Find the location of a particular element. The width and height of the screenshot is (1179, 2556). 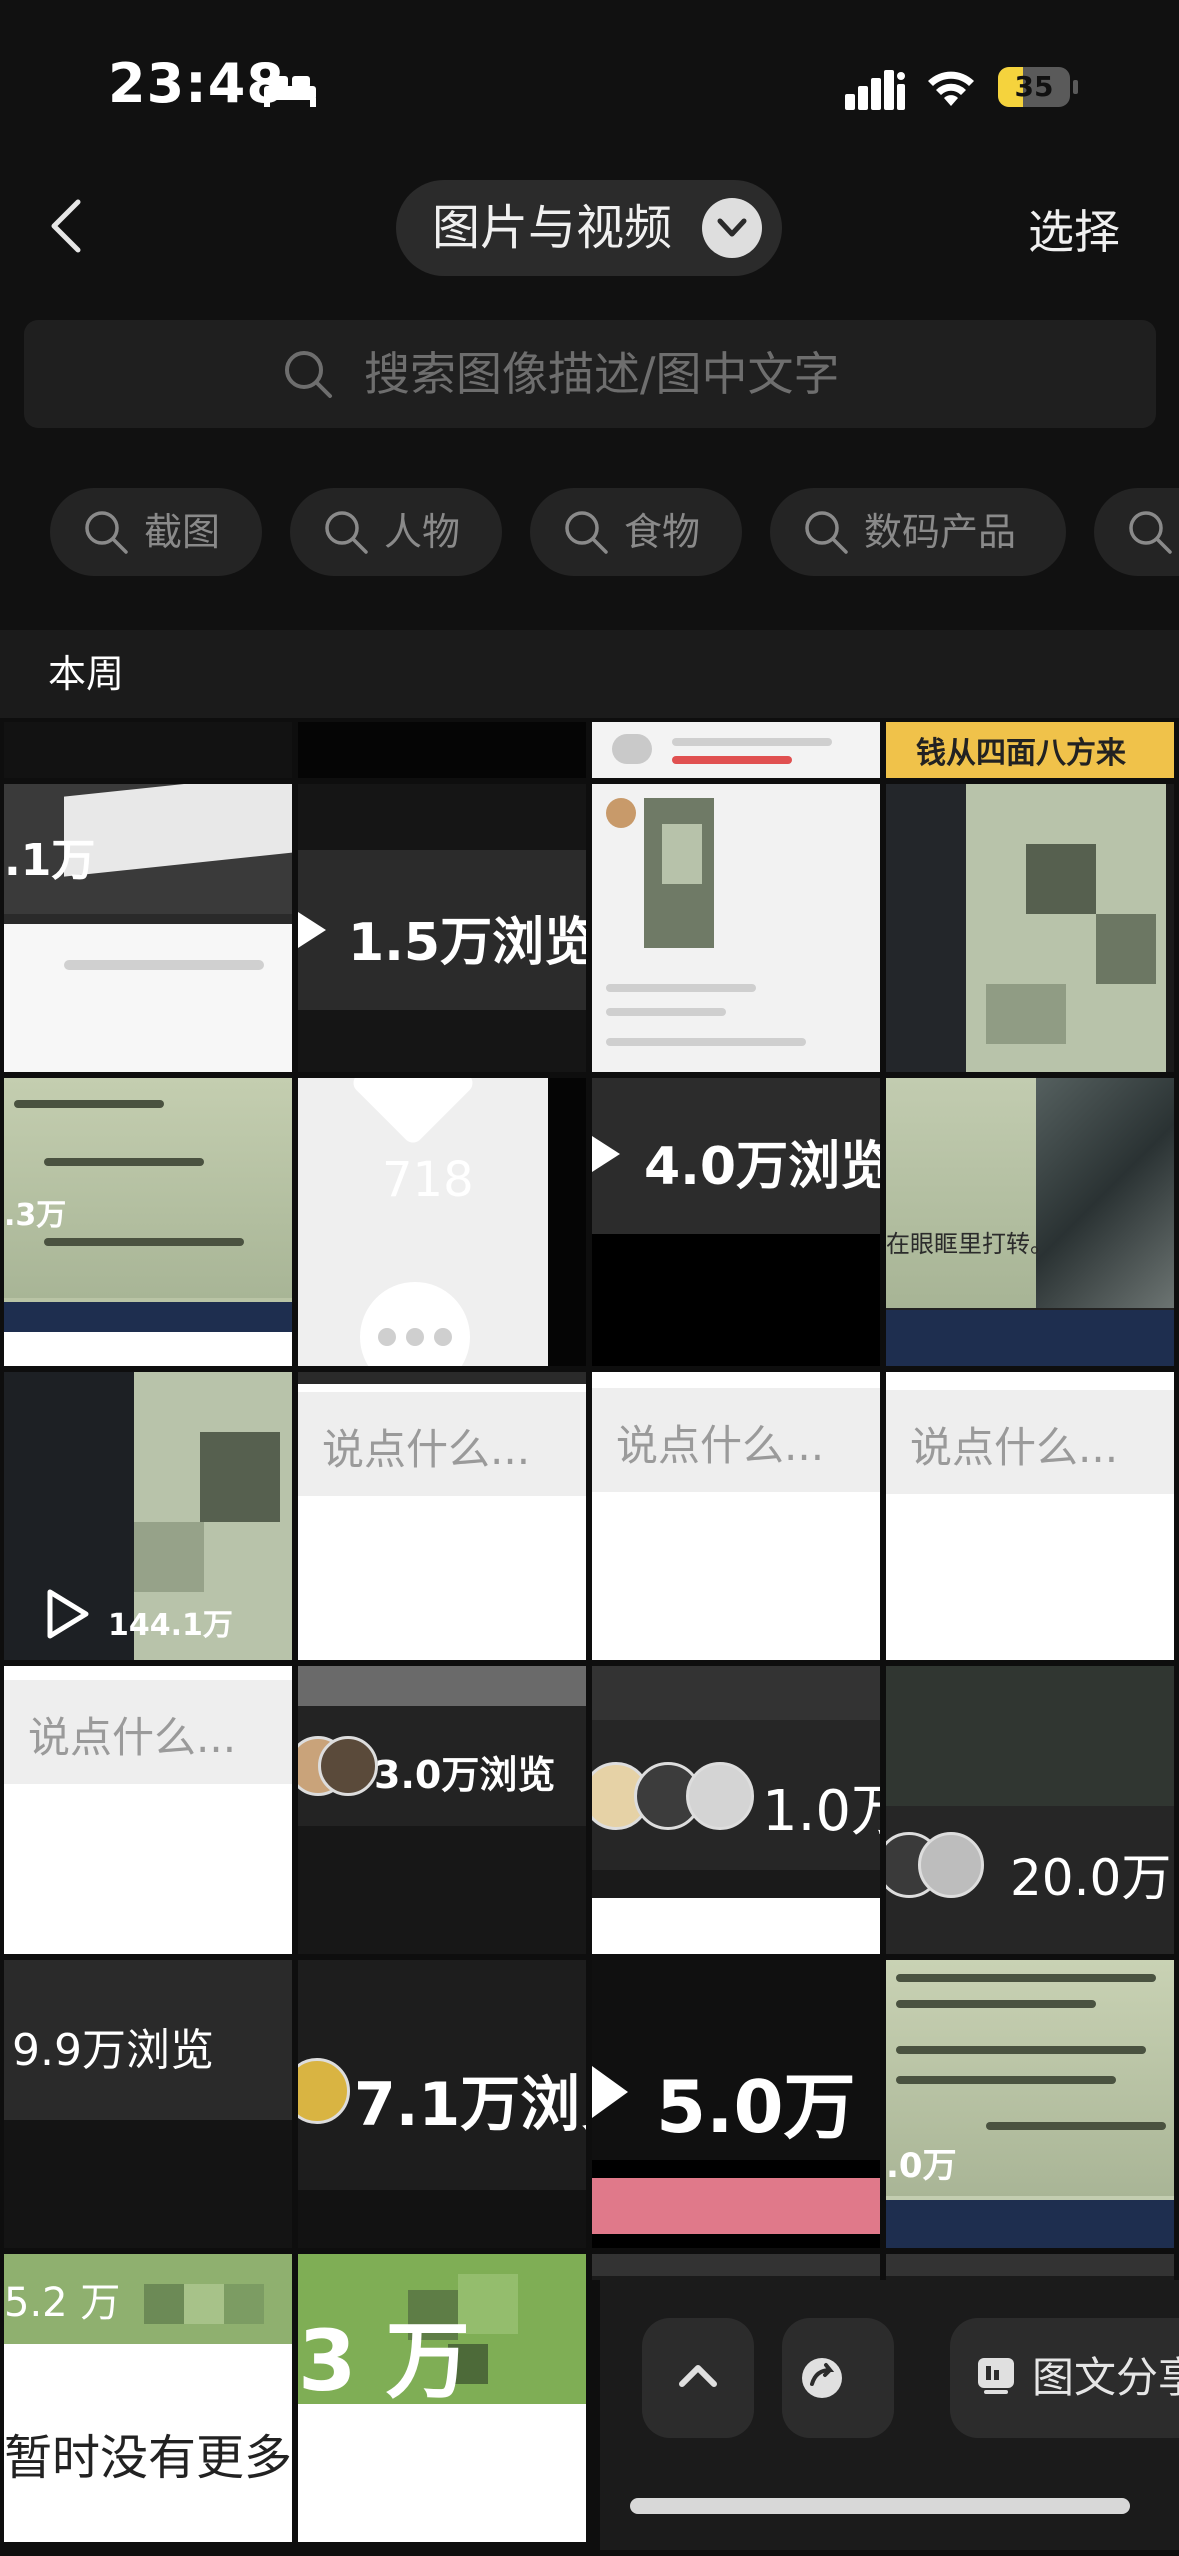

battery-percent: 35 is located at coordinates (1034, 86).